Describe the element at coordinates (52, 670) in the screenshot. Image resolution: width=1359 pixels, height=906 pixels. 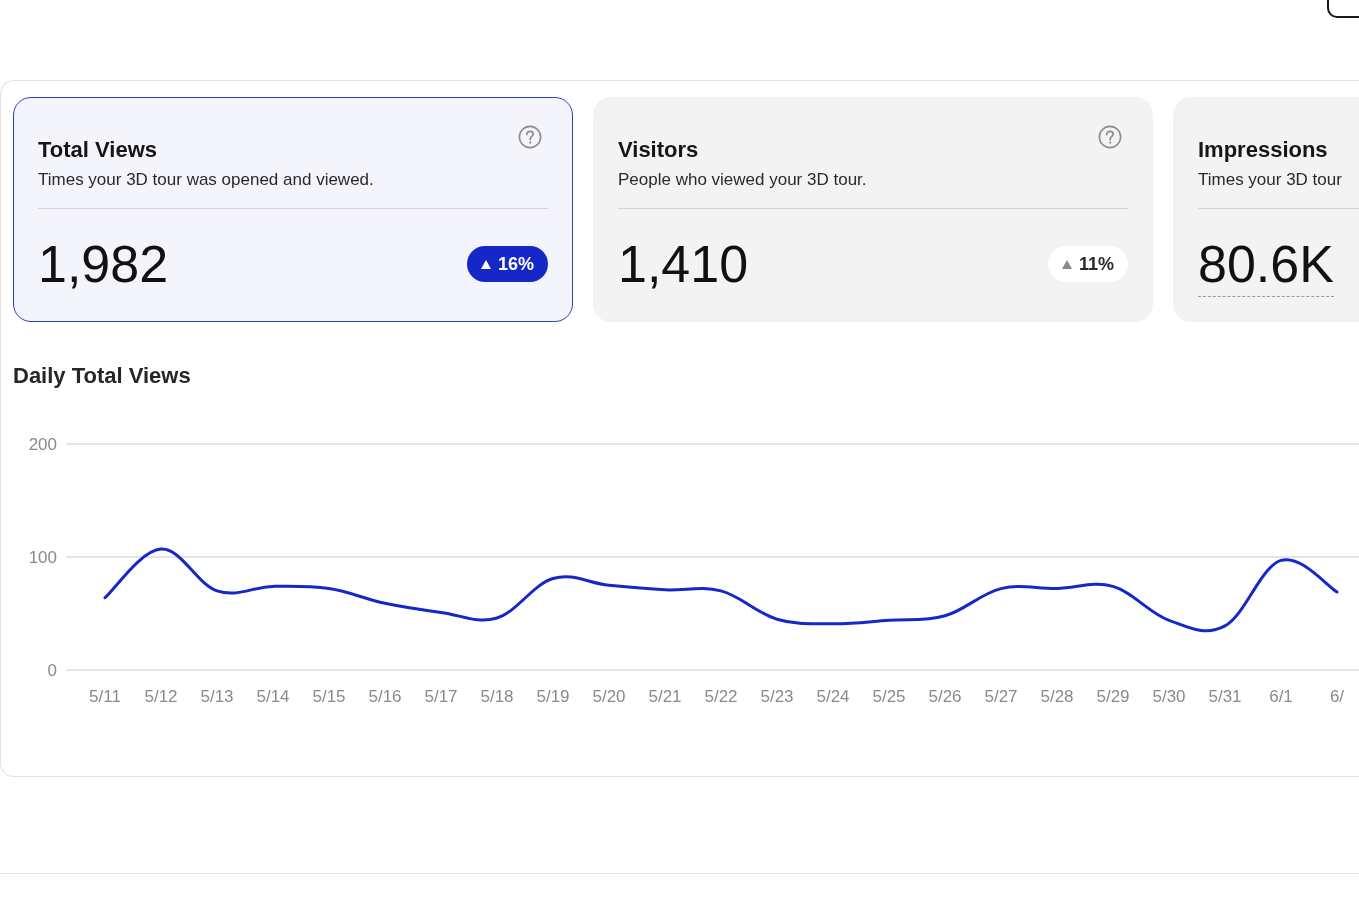
I see `y-axis-label: 0` at that location.